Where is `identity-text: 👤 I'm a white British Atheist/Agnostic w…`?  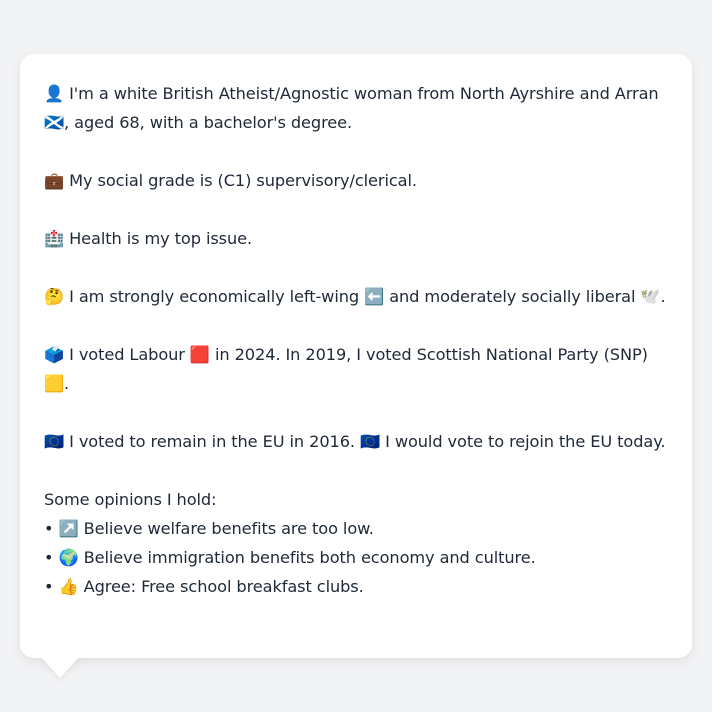
identity-text: 👤 I'm a white British Atheist/Agnostic w… is located at coordinates (351, 108).